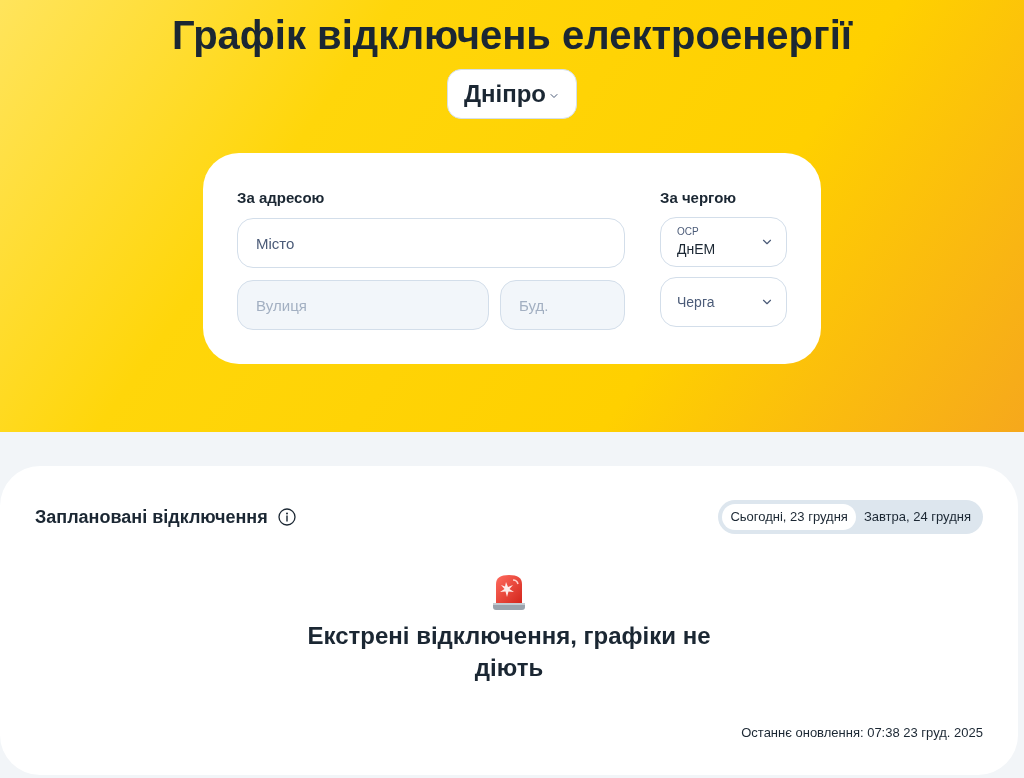 The image size is (1024, 778). What do you see at coordinates (281, 198) in the screenshot?
I see `section-label: За адресою` at bounding box center [281, 198].